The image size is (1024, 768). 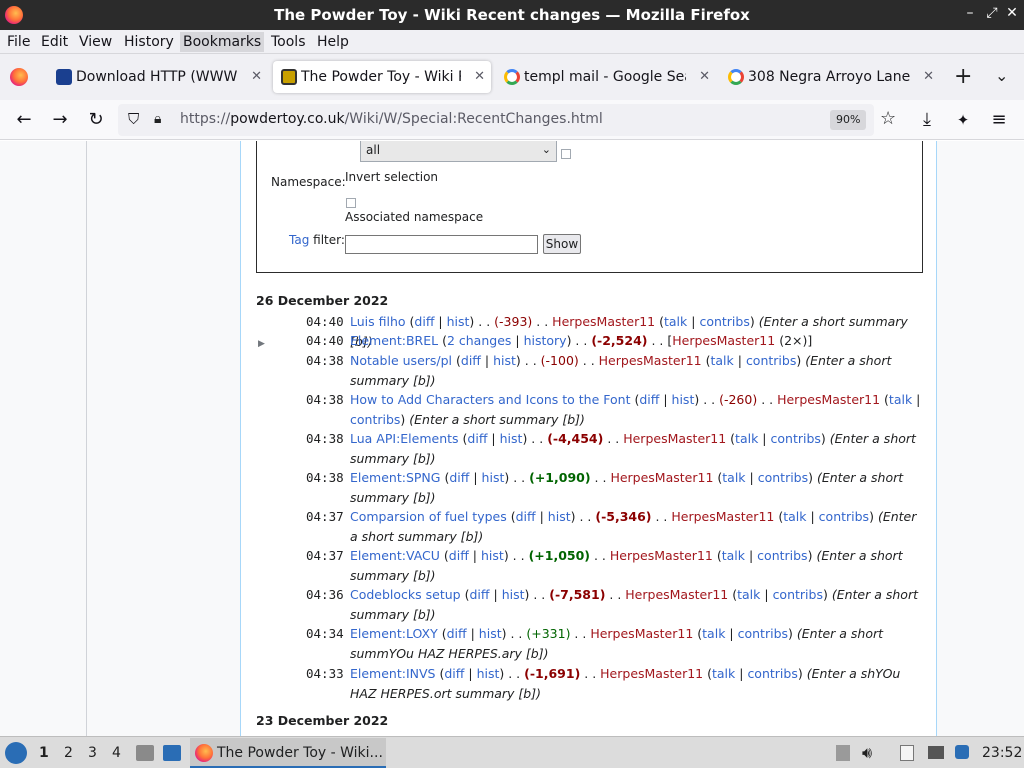 I want to click on workspace-2: 2, so click(x=68, y=752).